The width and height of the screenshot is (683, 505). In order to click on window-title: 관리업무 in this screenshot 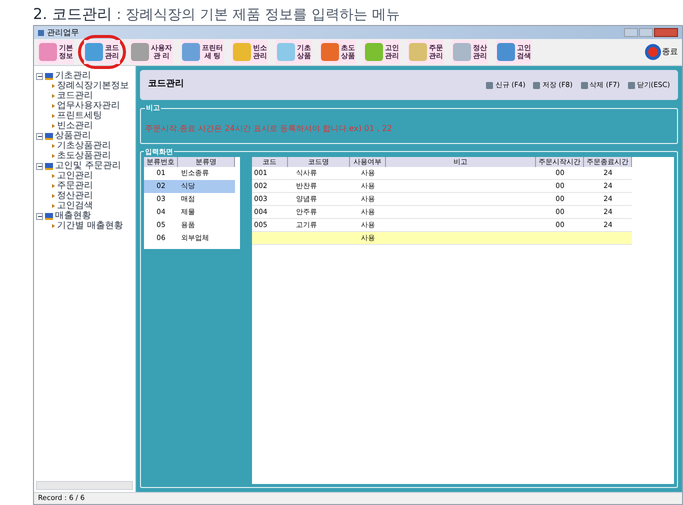, I will do `click(63, 32)`.